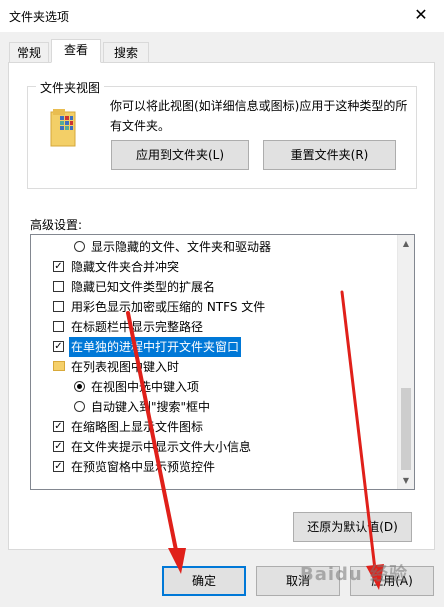  I want to click on list-item: 自动键入到"搜索"框中, so click(214, 407).